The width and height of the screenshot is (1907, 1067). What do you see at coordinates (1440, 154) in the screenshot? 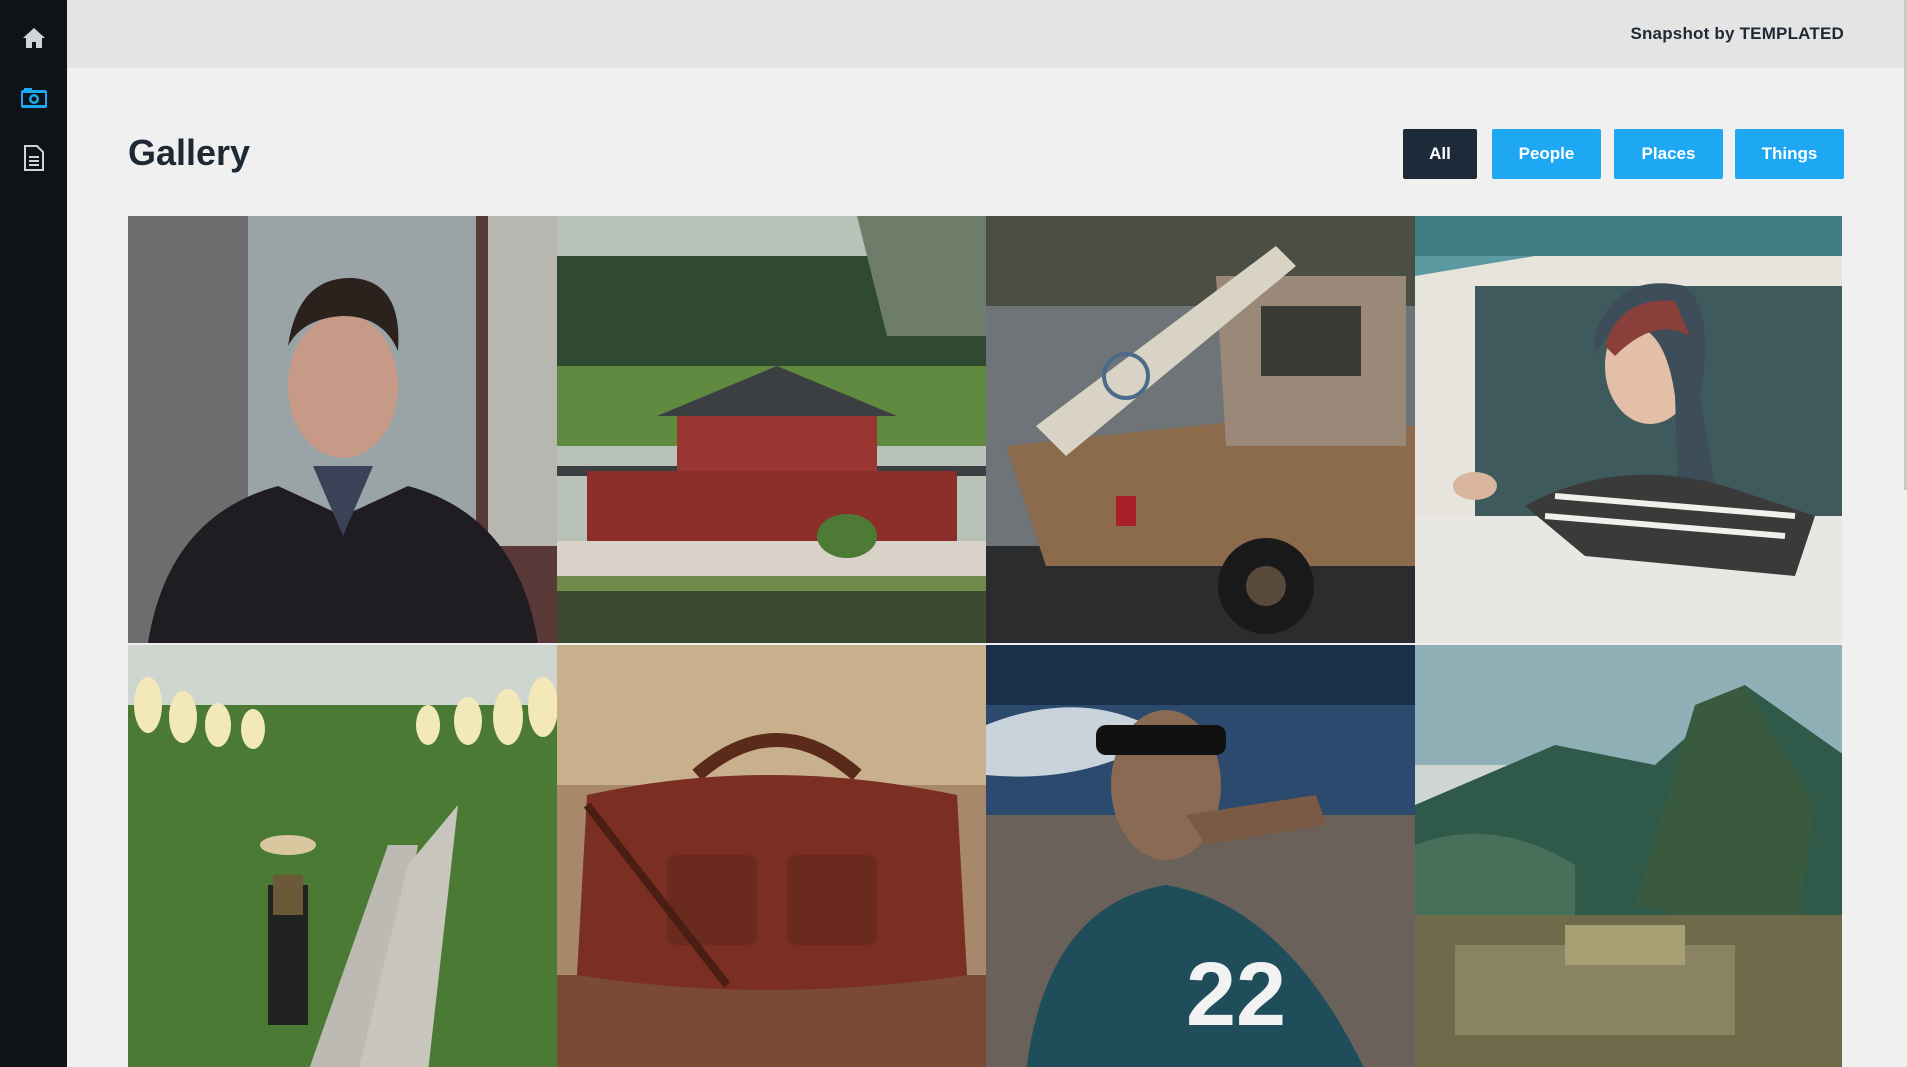
I see `filter-all-button: All` at bounding box center [1440, 154].